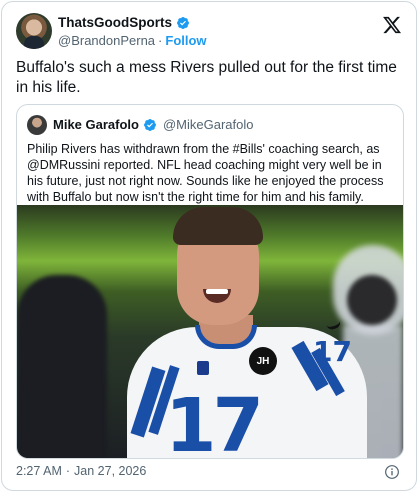  What do you see at coordinates (332, 351) in the screenshot?
I see `jersey-shoulder-number: 17` at bounding box center [332, 351].